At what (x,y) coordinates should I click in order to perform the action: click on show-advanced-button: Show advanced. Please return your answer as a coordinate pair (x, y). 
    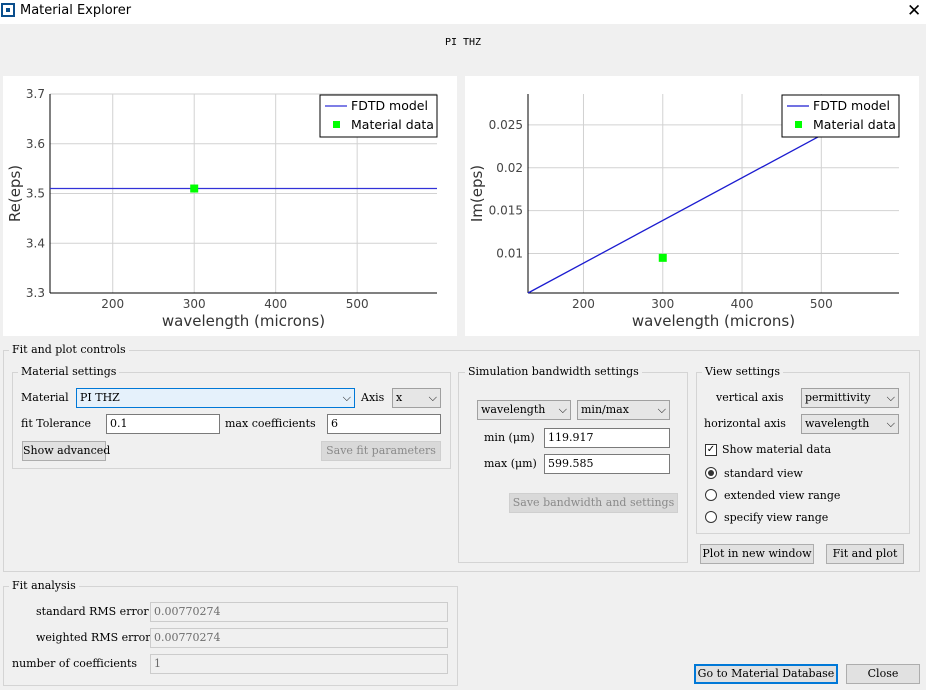
    Looking at the image, I should click on (66, 451).